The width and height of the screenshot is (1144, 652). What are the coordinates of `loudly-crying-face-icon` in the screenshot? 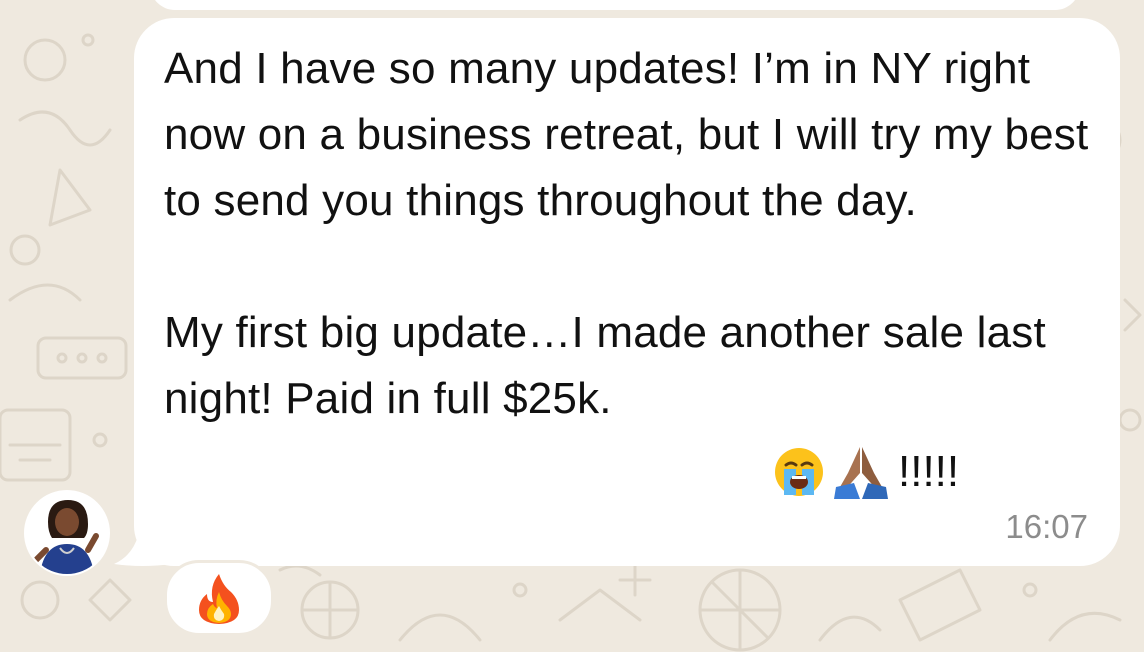 It's located at (799, 472).